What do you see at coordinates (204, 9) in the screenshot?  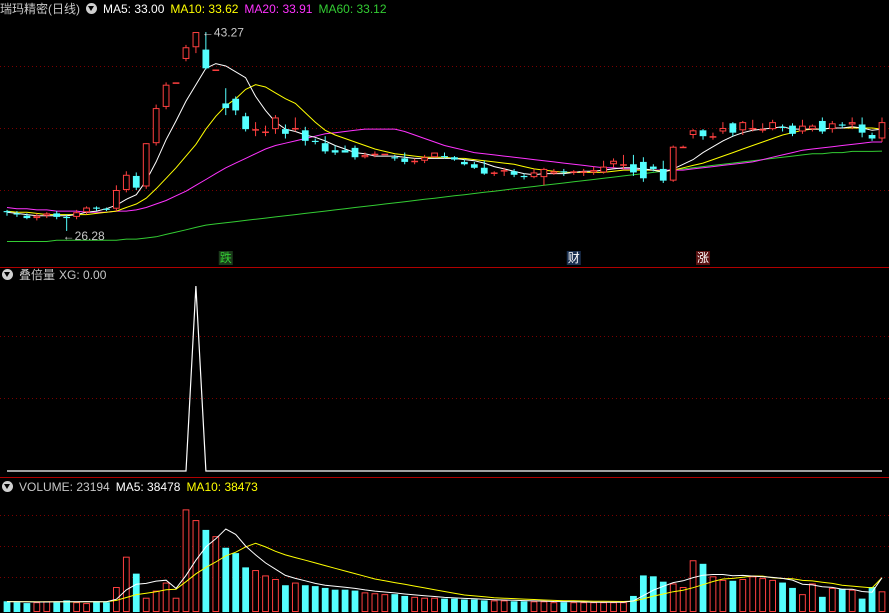 I see `ma-legend-item: MA10: 33.62` at bounding box center [204, 9].